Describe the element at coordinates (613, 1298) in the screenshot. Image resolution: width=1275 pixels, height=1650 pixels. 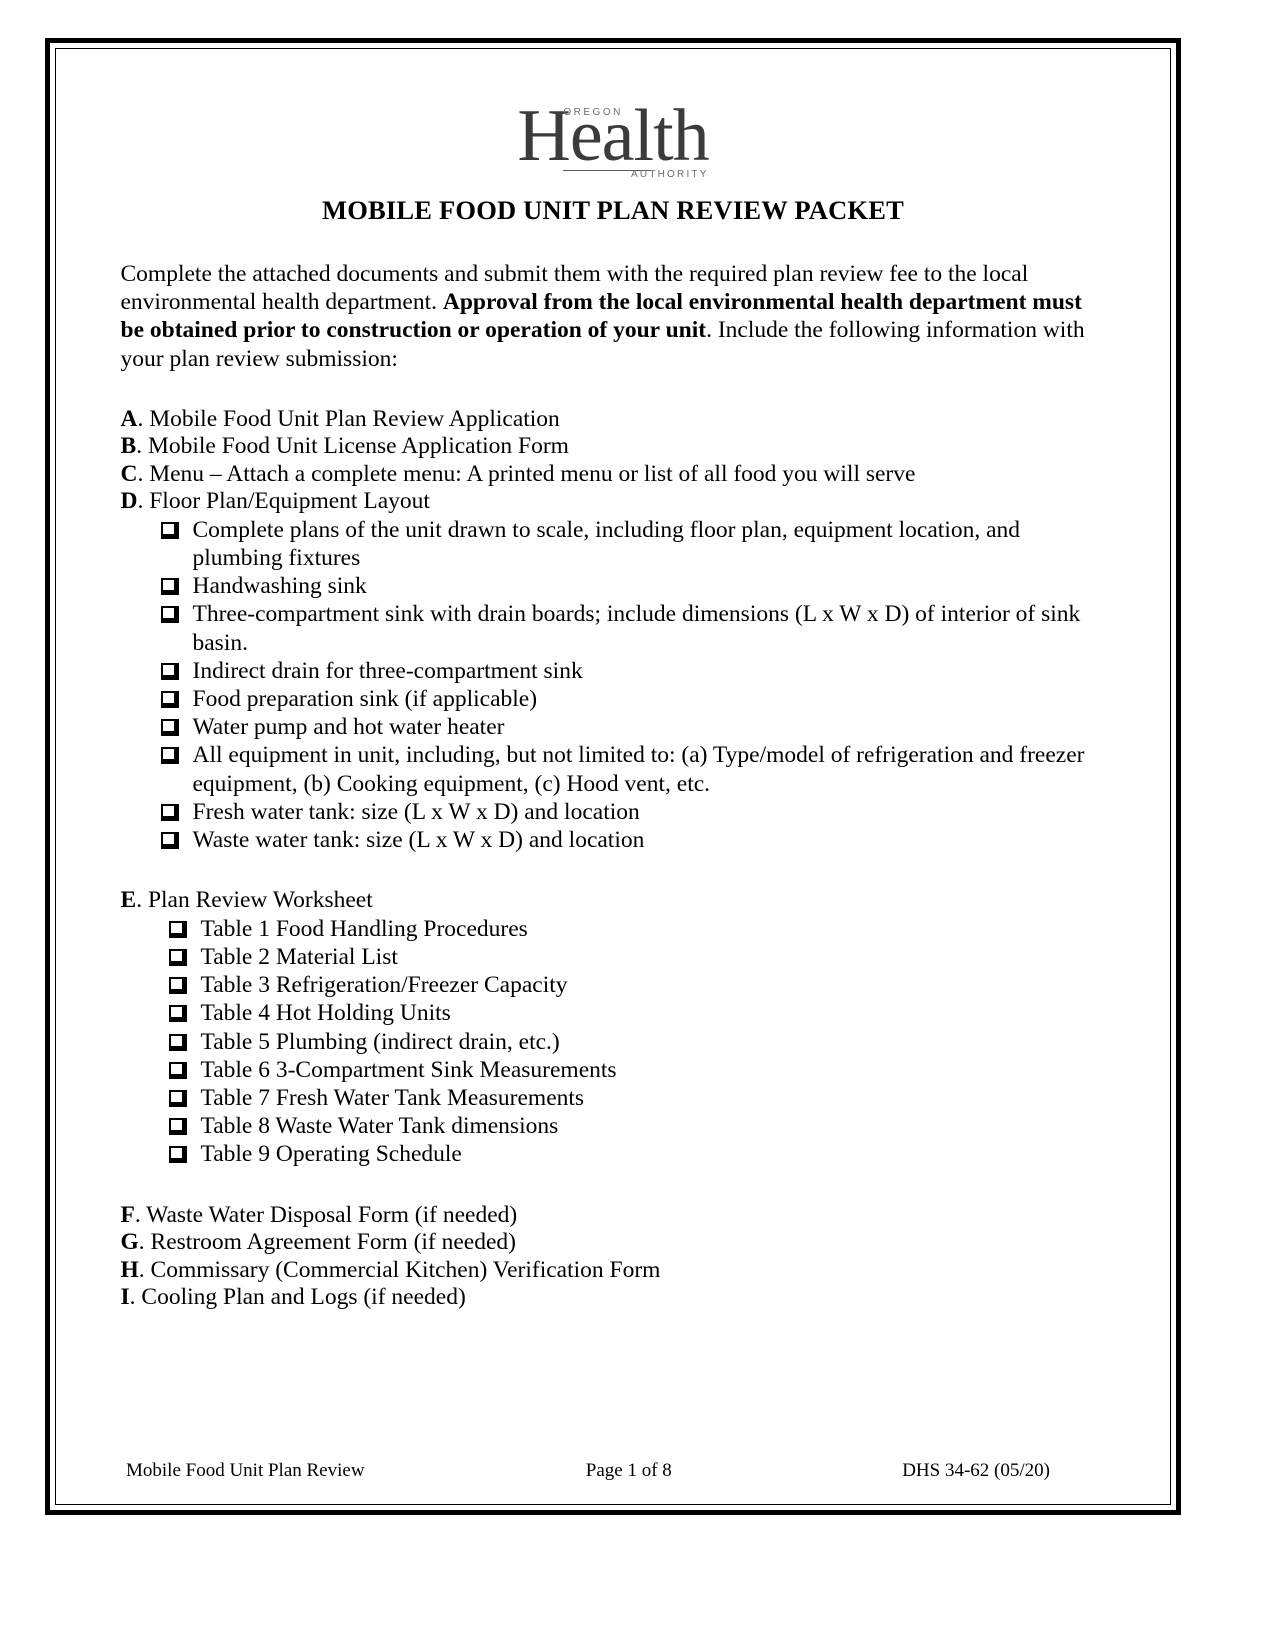
I see `list-item-i: I. Cooling Plan and Logs (if needed)` at that location.